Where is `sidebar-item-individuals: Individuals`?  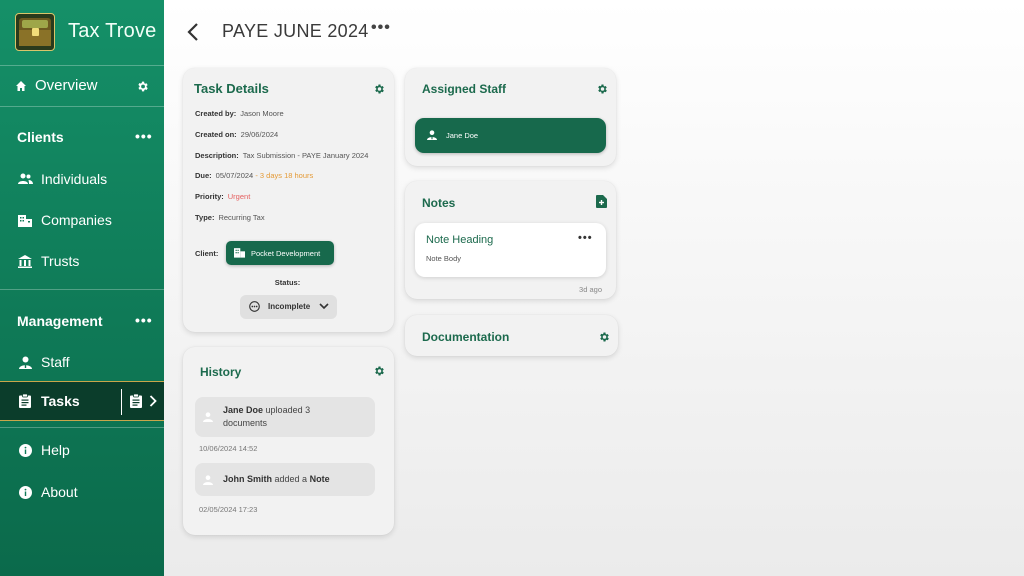
sidebar-item-individuals: Individuals is located at coordinates (82, 179).